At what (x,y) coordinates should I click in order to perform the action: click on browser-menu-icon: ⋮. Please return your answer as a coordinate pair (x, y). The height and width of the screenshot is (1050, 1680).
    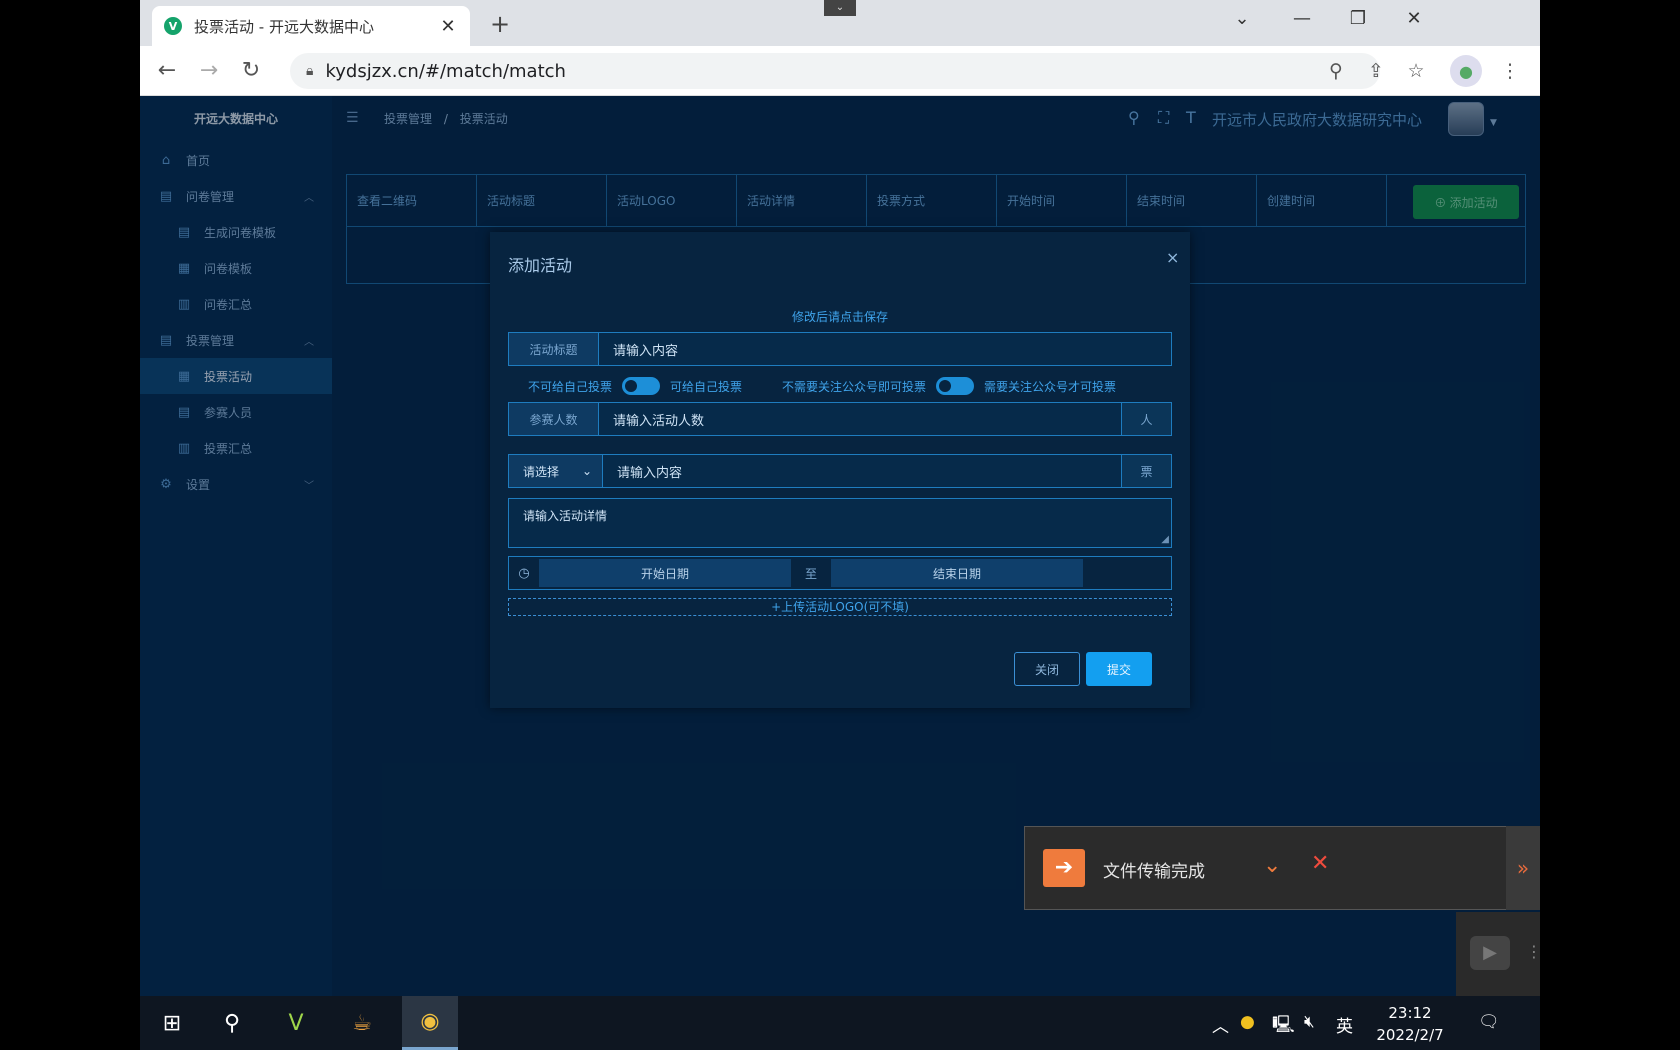
    Looking at the image, I should click on (1510, 71).